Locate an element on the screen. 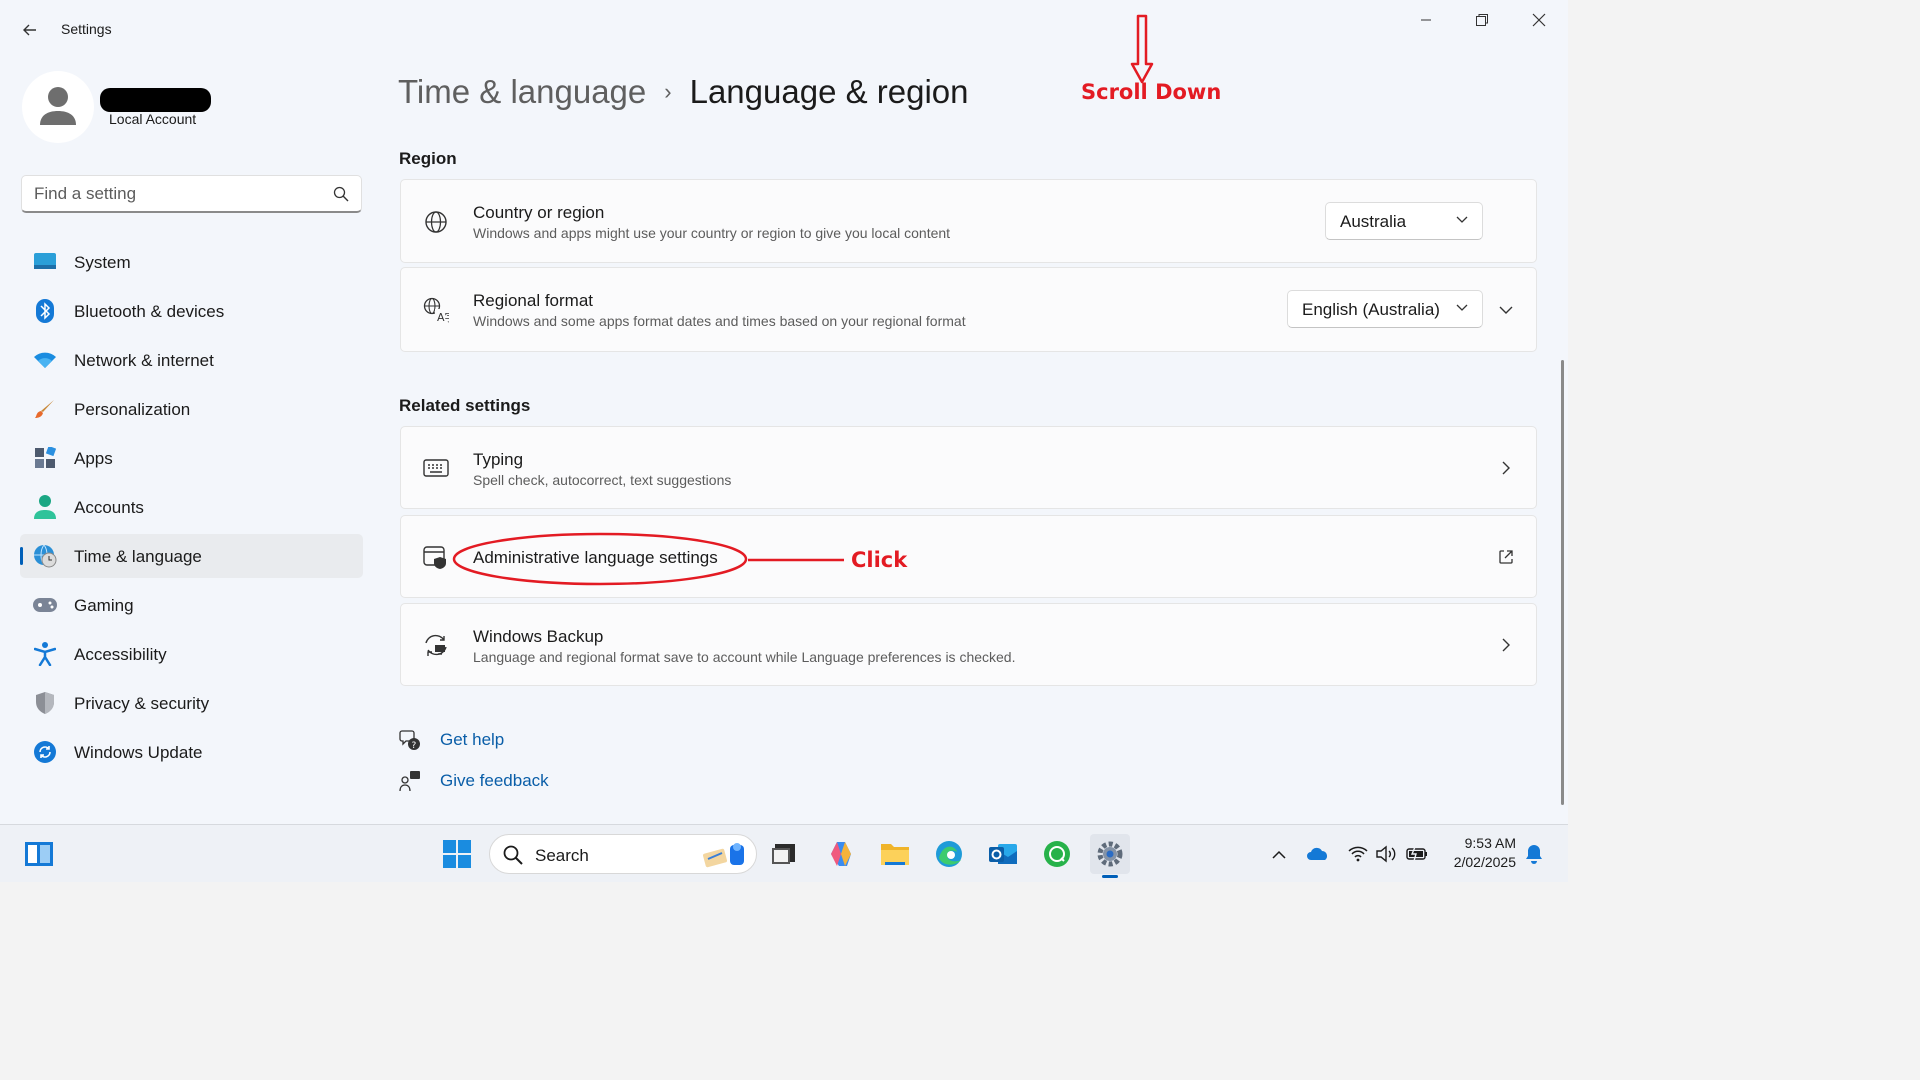 The image size is (1920, 1080). taskbar-app-edge is located at coordinates (949, 854).